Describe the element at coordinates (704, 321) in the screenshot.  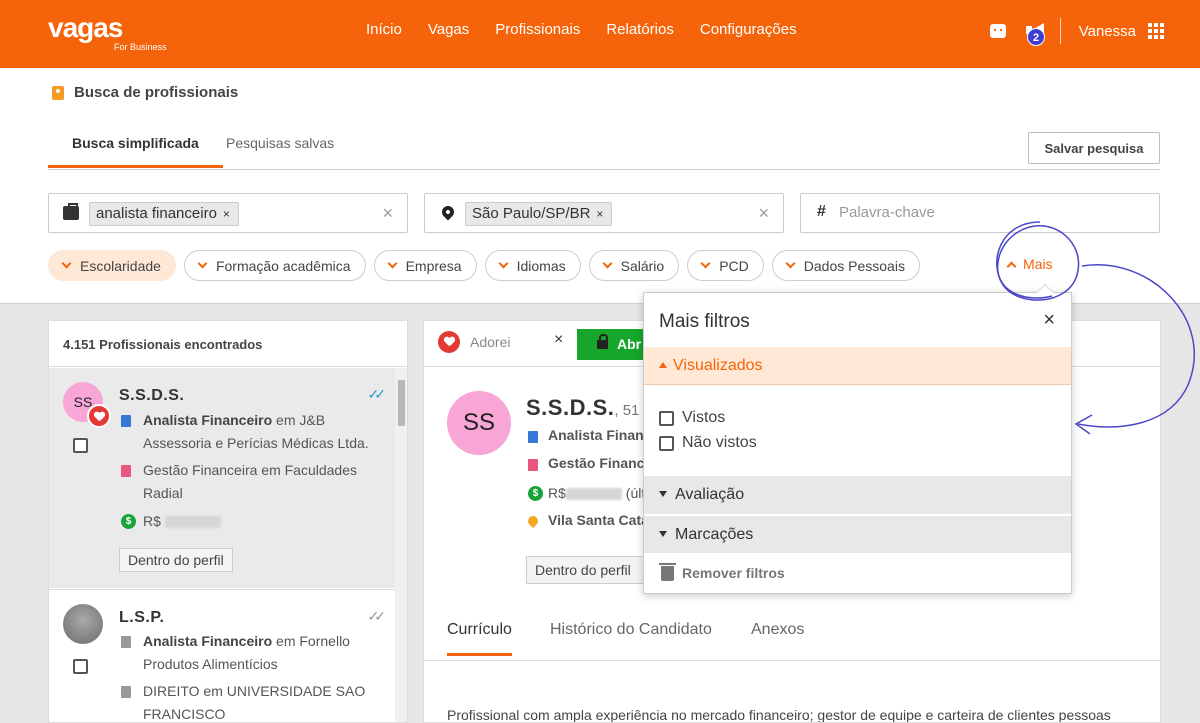
I see `popup-title: Mais filtros` at that location.